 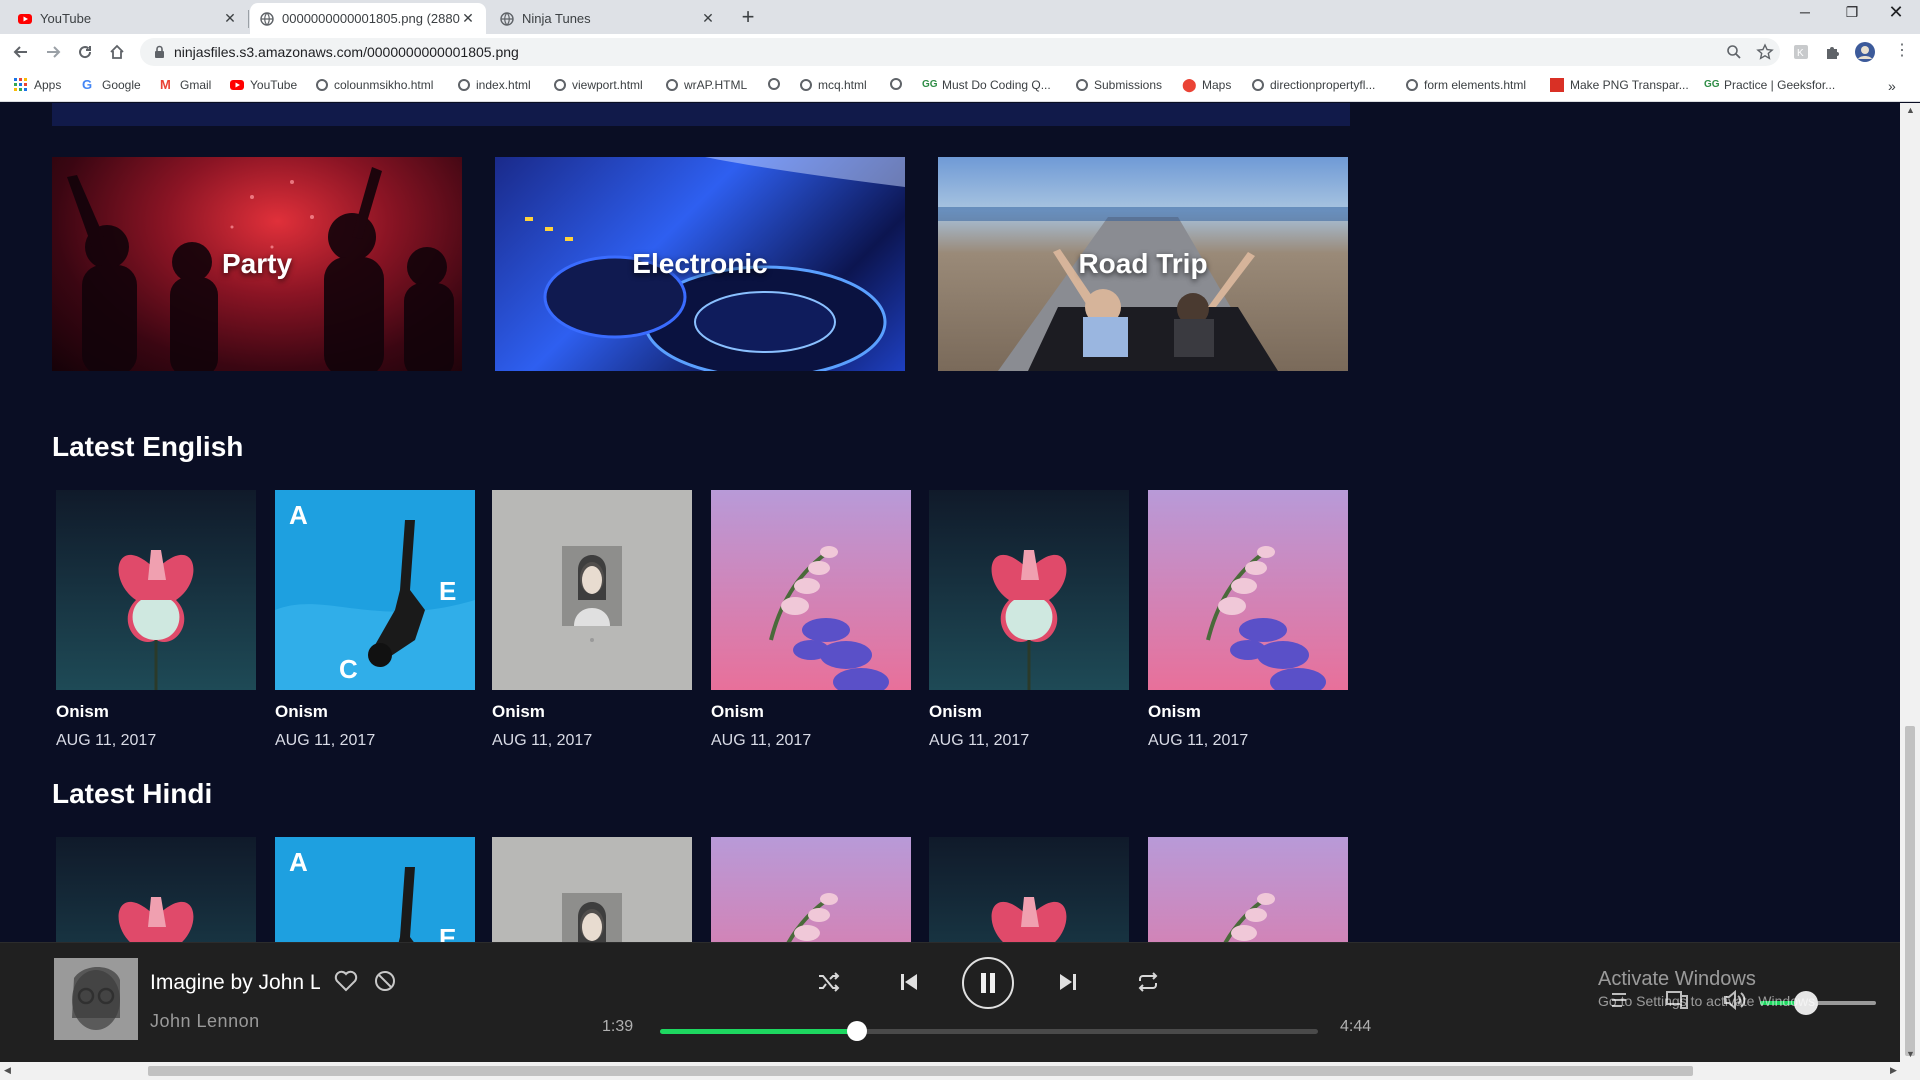 I want to click on extension-icon: K, so click(x=1801, y=52).